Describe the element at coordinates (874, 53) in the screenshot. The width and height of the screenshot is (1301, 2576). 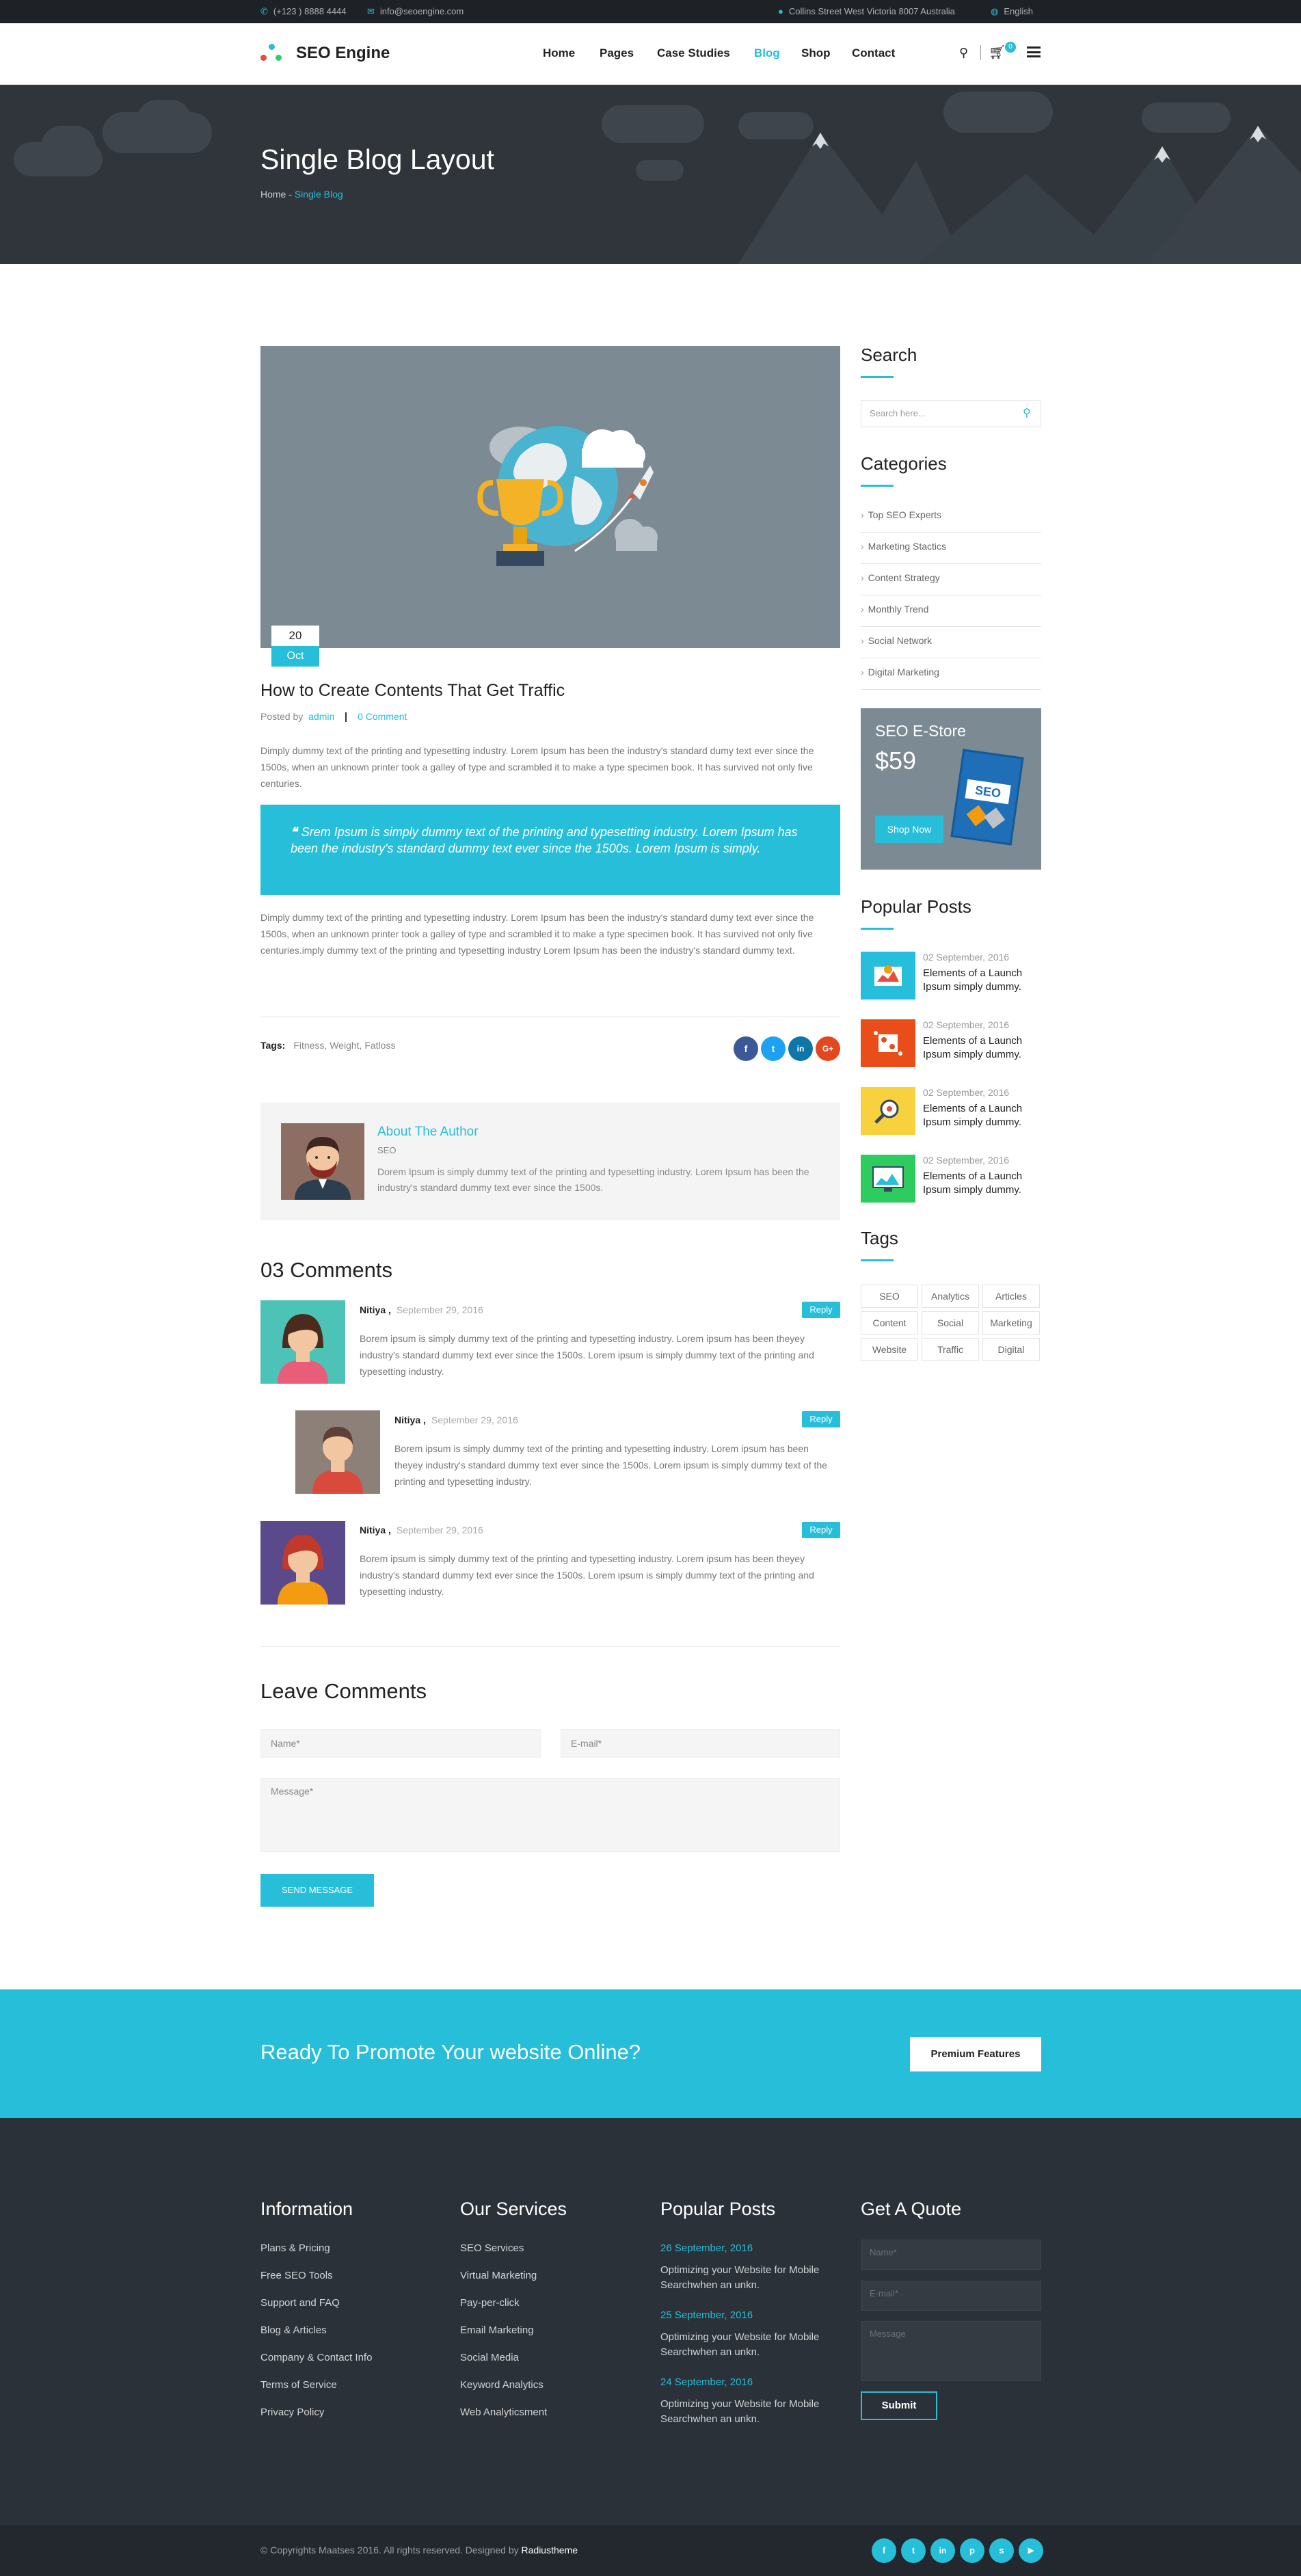
I see `nav-contact: Contact` at that location.